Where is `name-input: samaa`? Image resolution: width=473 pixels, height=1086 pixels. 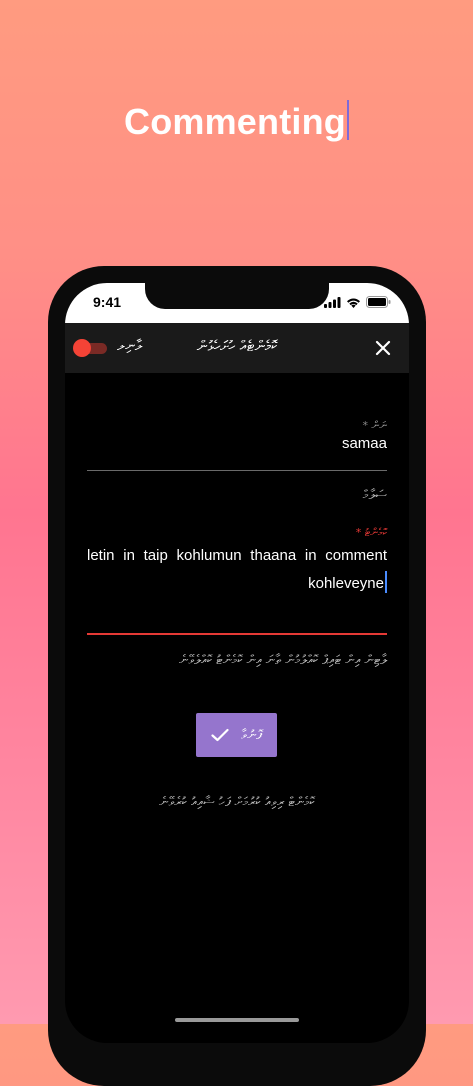
name-input: samaa is located at coordinates (364, 443).